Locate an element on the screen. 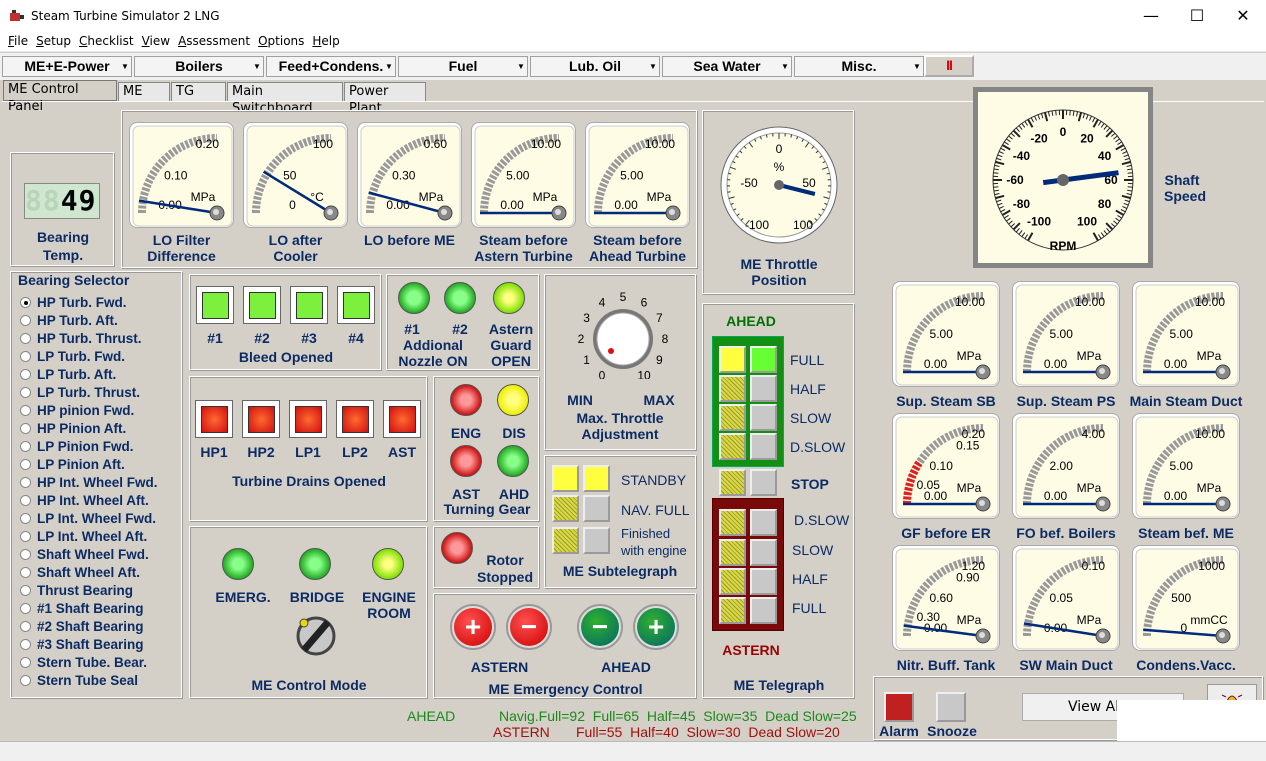  dropdown-feed-condens: Feed+Condens. ▼ is located at coordinates (331, 66).